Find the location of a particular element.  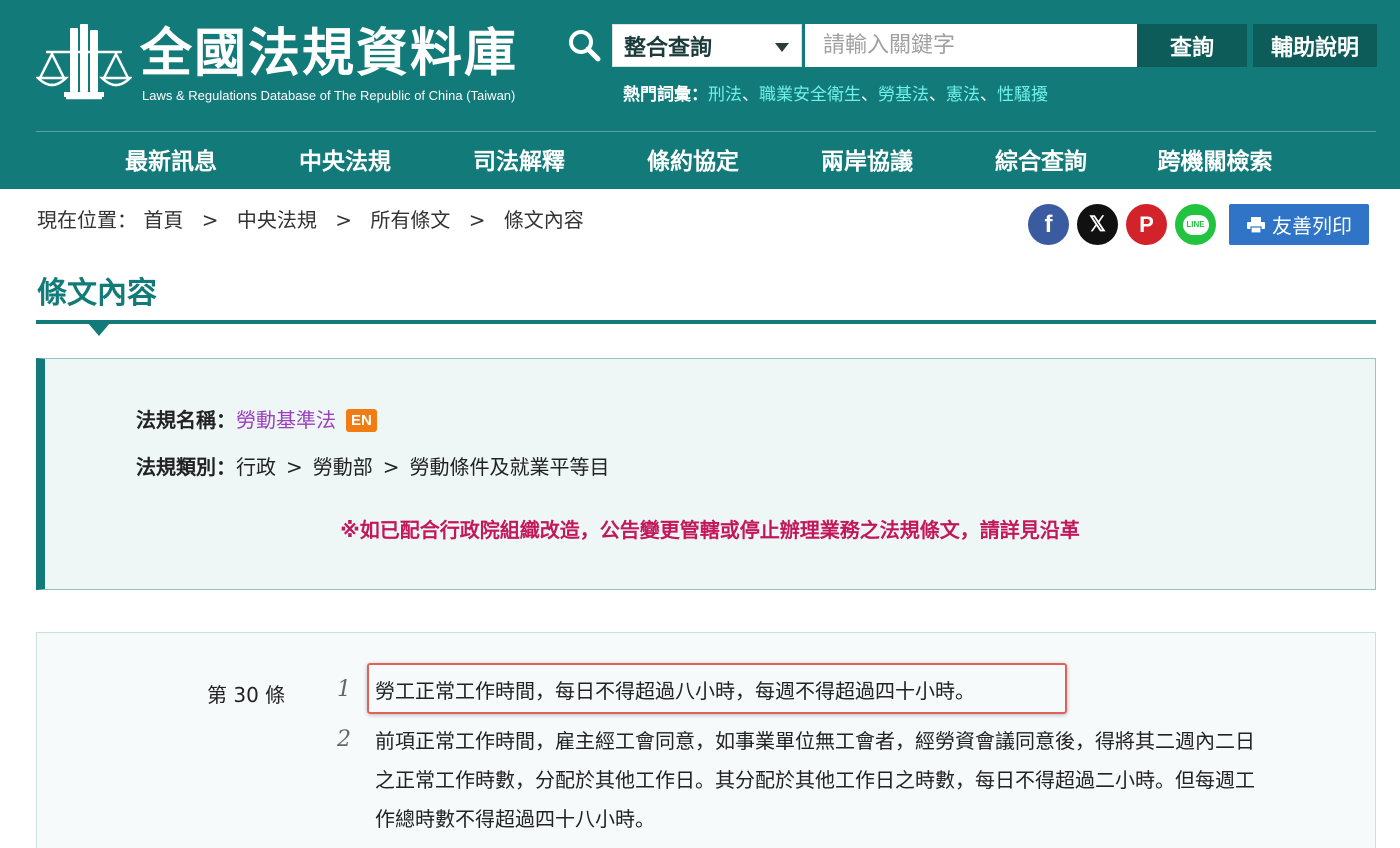

nav-item-central-laws: 中央法規 is located at coordinates (345, 162).